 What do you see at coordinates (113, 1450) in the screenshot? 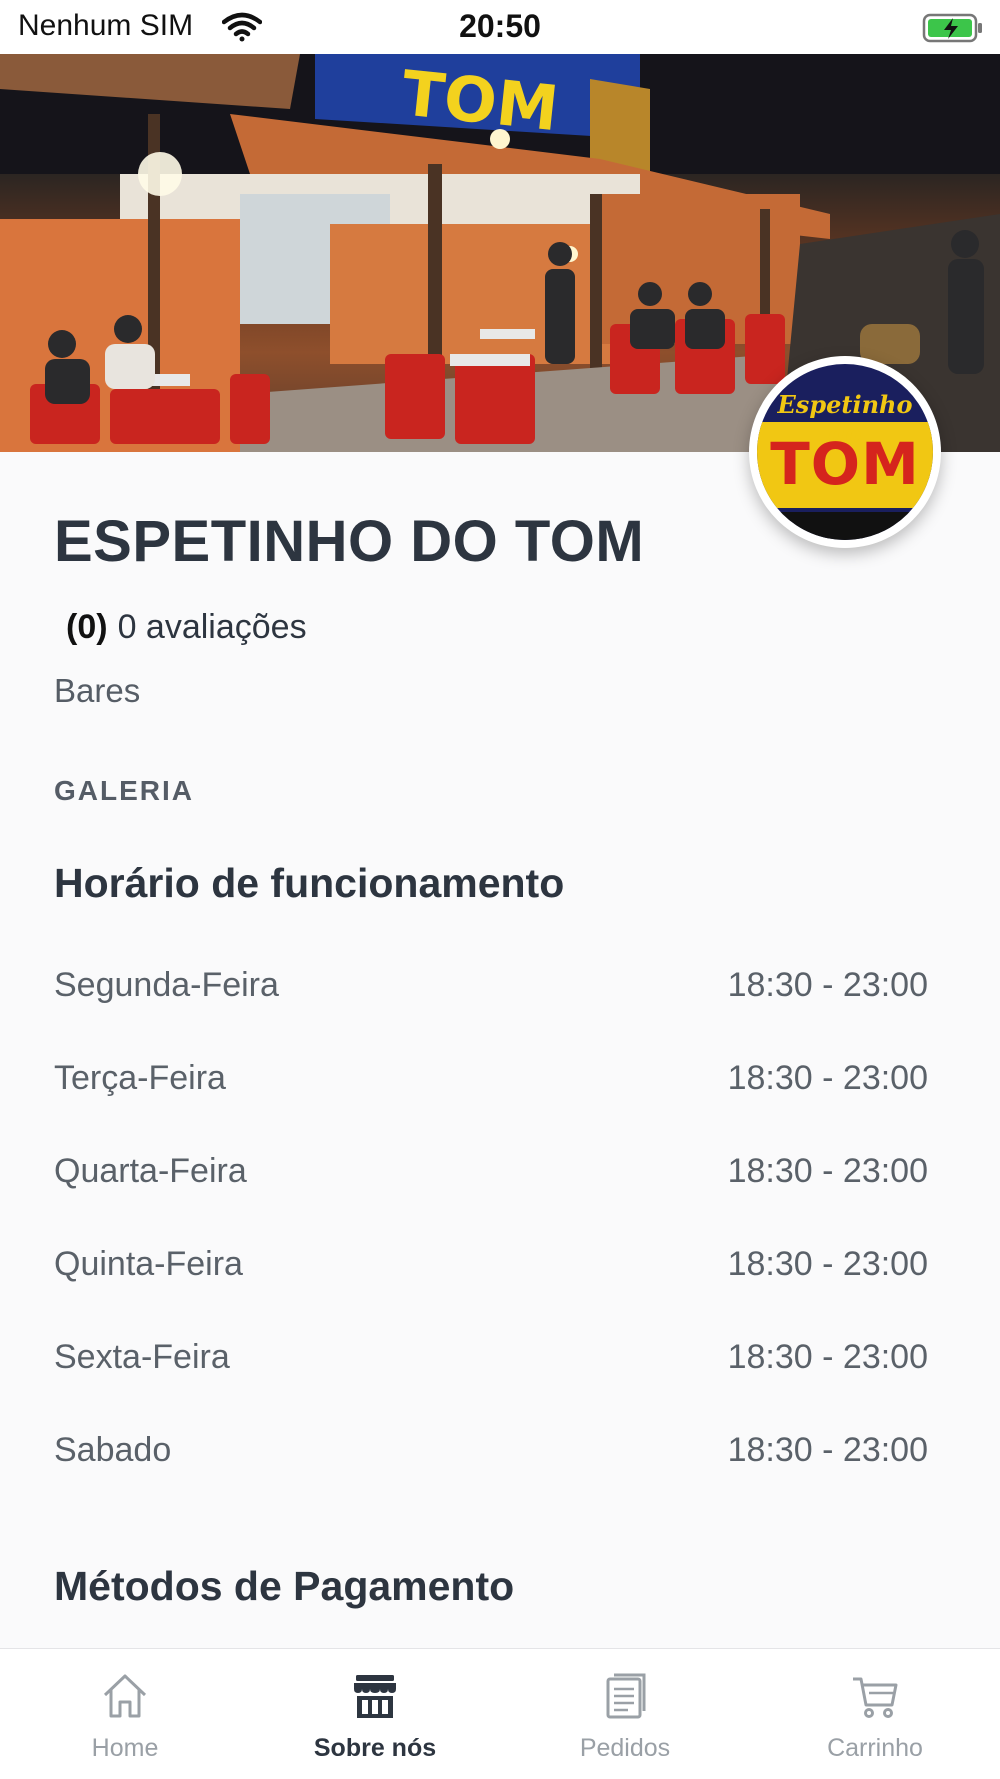
I see `hours-day: Sabado` at bounding box center [113, 1450].